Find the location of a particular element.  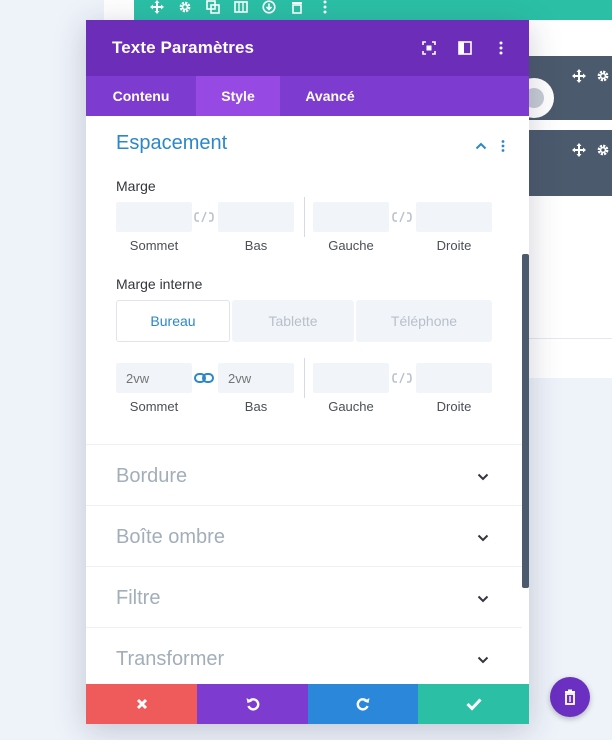

section-title: Bordure is located at coordinates (152, 476).